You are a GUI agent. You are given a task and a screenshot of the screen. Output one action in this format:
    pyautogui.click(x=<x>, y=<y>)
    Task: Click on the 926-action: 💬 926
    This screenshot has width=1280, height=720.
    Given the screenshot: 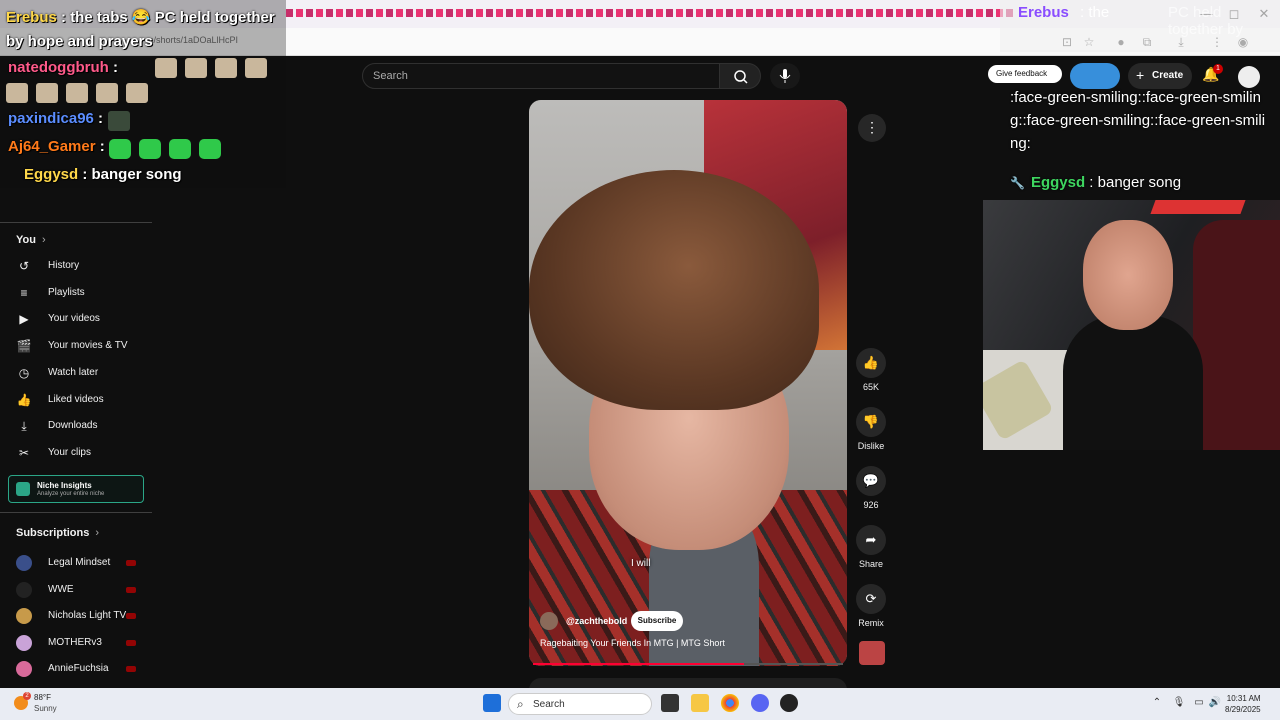 What is the action you would take?
    pyautogui.click(x=871, y=488)
    